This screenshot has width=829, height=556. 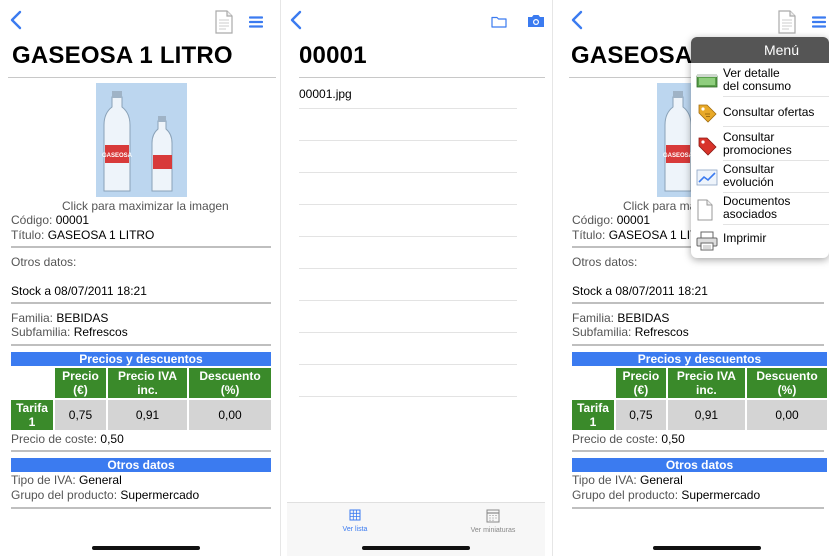 What do you see at coordinates (536, 21) in the screenshot?
I see `camera-icon` at bounding box center [536, 21].